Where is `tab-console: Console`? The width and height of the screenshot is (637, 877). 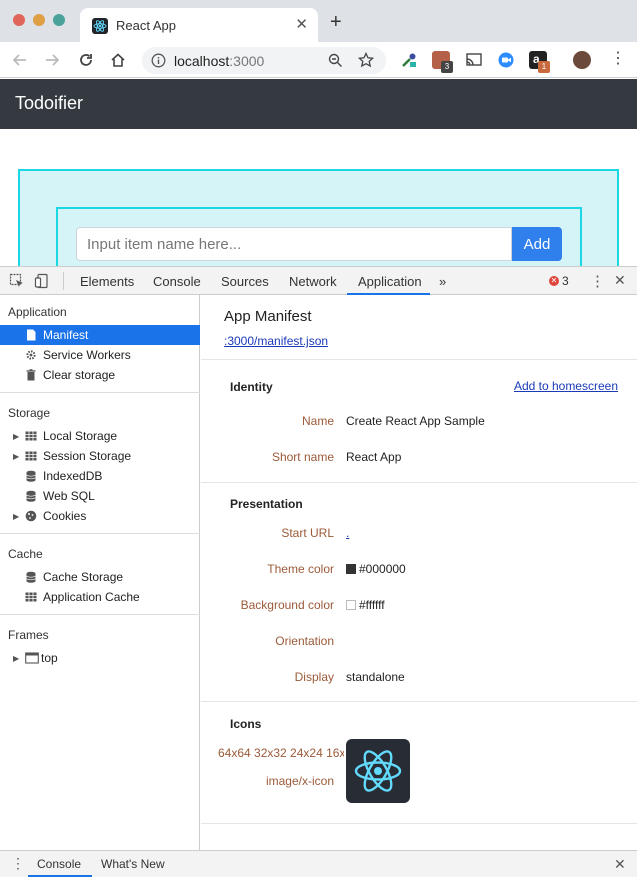
tab-console: Console is located at coordinates (177, 281).